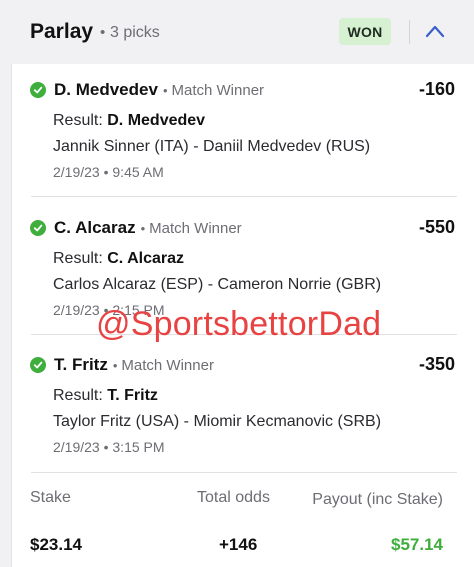  Describe the element at coordinates (244, 196) in the screenshot. I see `pick-divider` at that location.